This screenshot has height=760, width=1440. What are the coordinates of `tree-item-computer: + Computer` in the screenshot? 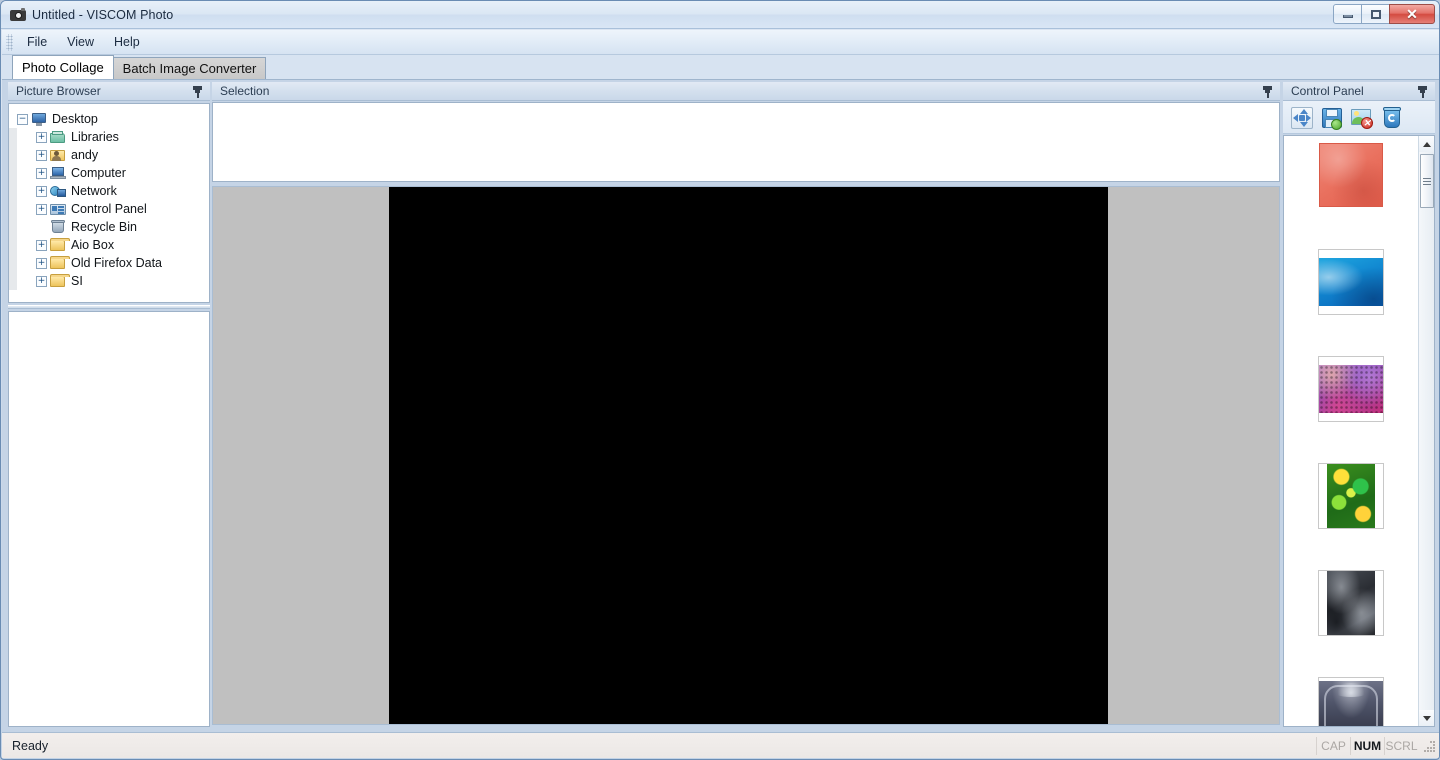 It's located at (109, 173).